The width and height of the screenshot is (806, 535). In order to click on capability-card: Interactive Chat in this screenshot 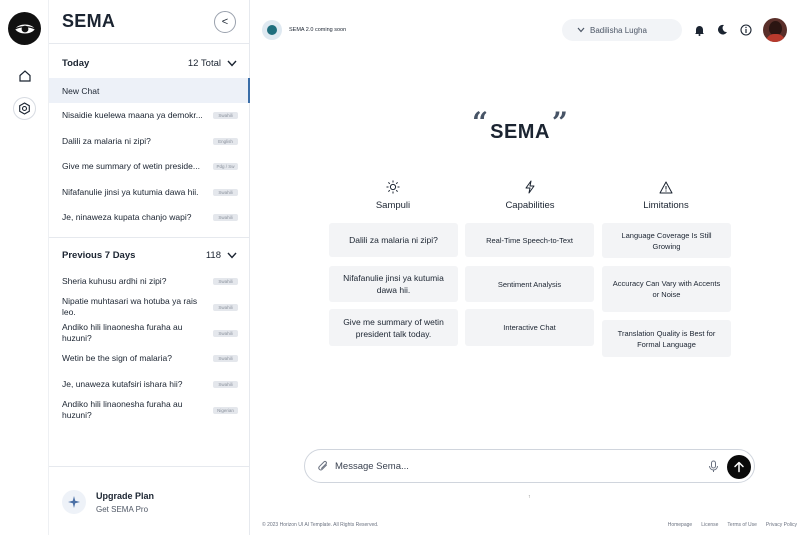, I will do `click(529, 327)`.